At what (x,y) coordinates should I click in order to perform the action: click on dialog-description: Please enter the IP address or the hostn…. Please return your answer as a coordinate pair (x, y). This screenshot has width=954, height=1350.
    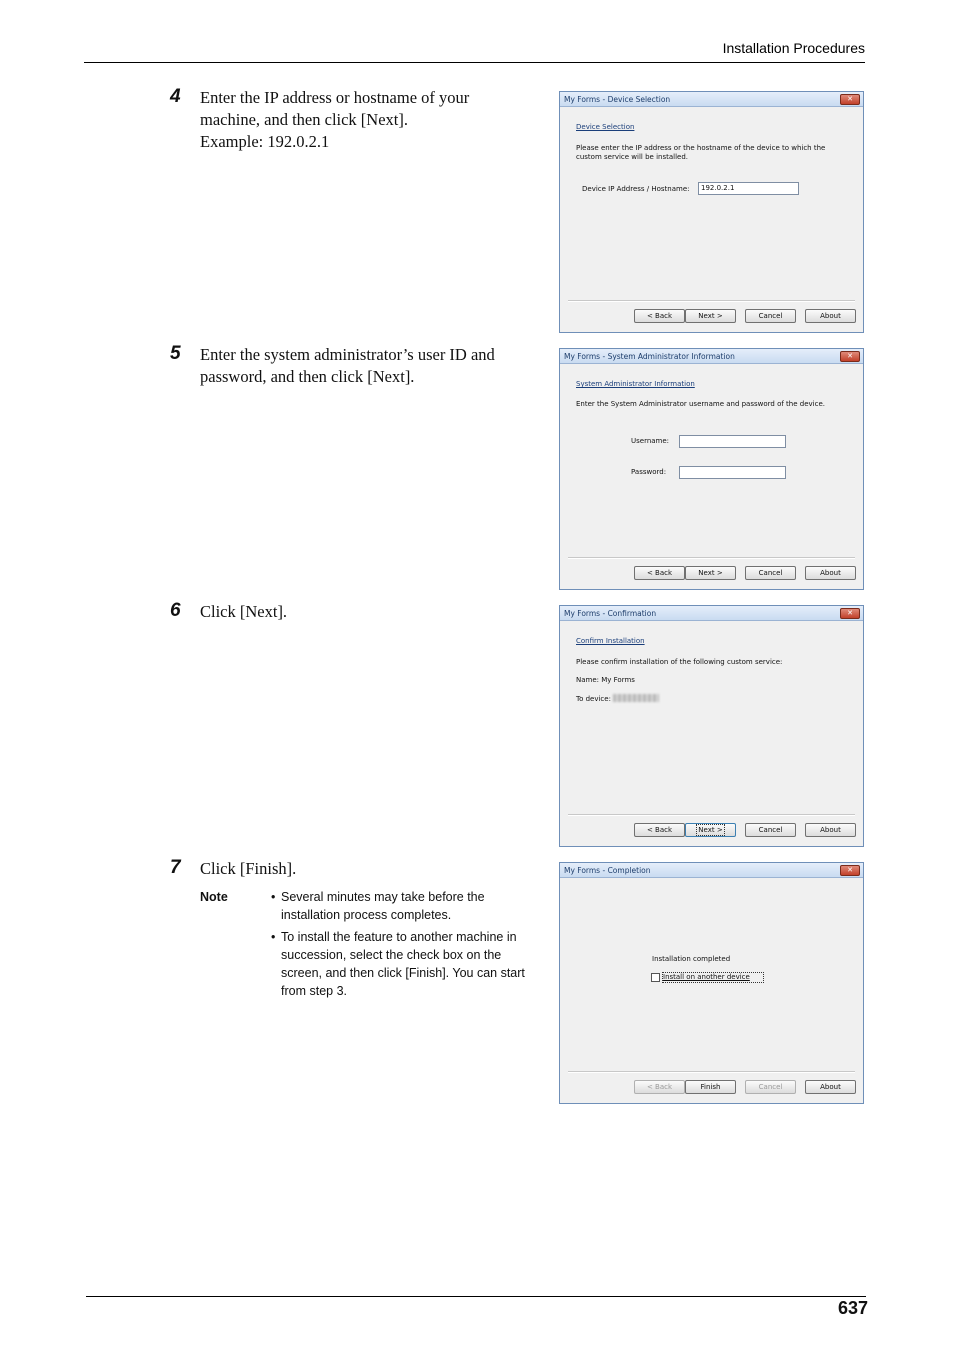
    Looking at the image, I should click on (701, 152).